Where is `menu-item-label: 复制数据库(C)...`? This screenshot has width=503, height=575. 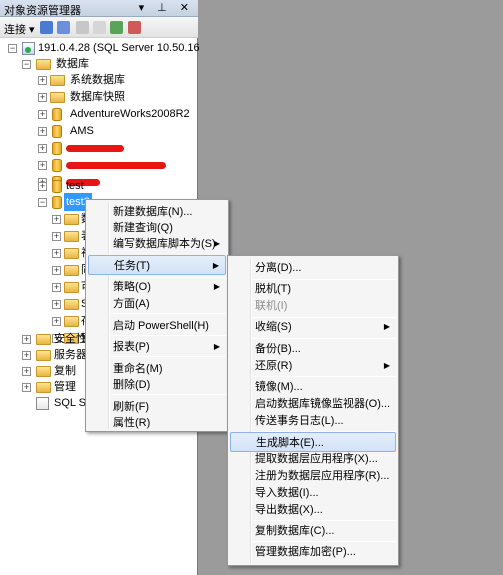 menu-item-label: 复制数据库(C)... is located at coordinates (295, 531).